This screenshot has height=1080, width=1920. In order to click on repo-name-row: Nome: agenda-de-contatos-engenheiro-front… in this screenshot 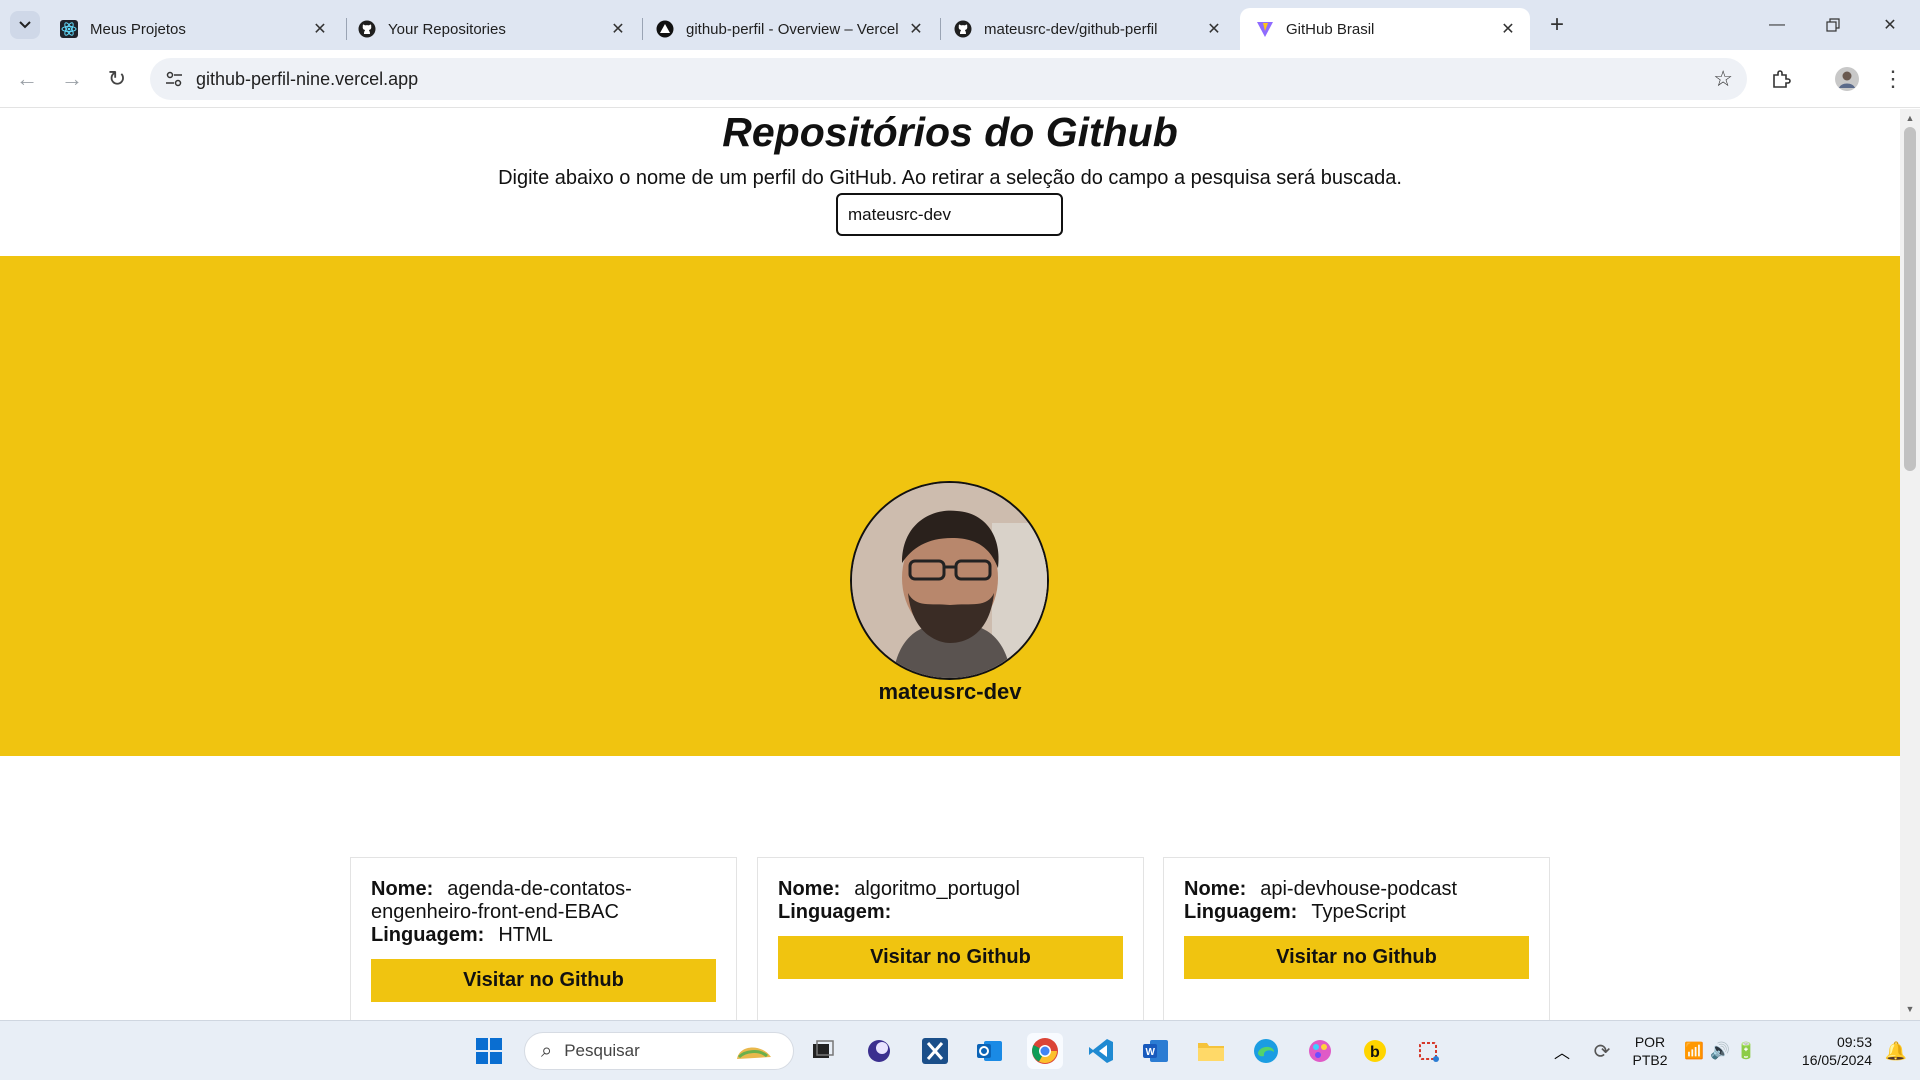, I will do `click(543, 901)`.